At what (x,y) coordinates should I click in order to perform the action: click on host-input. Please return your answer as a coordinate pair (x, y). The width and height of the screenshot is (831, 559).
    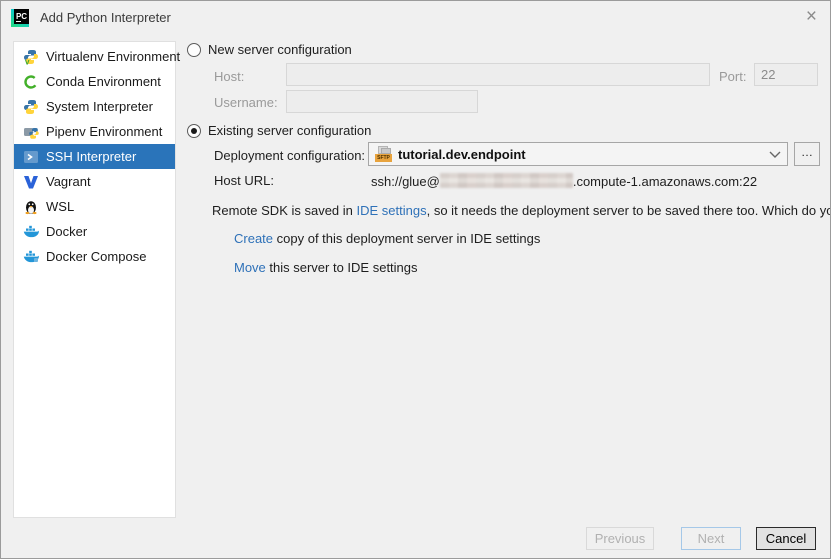
    Looking at the image, I should click on (498, 74).